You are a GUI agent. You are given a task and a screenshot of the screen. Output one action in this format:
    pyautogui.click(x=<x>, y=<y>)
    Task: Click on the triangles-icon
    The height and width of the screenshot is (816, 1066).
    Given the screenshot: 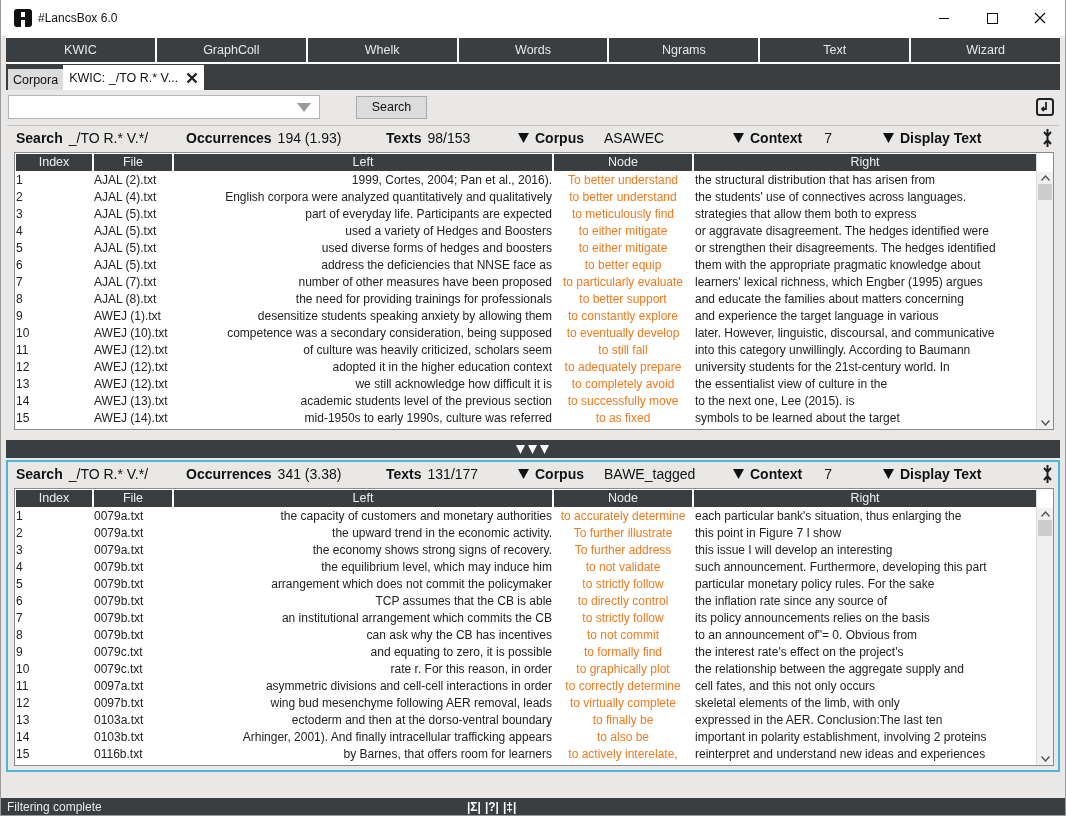 What is the action you would take?
    pyautogui.click(x=533, y=449)
    